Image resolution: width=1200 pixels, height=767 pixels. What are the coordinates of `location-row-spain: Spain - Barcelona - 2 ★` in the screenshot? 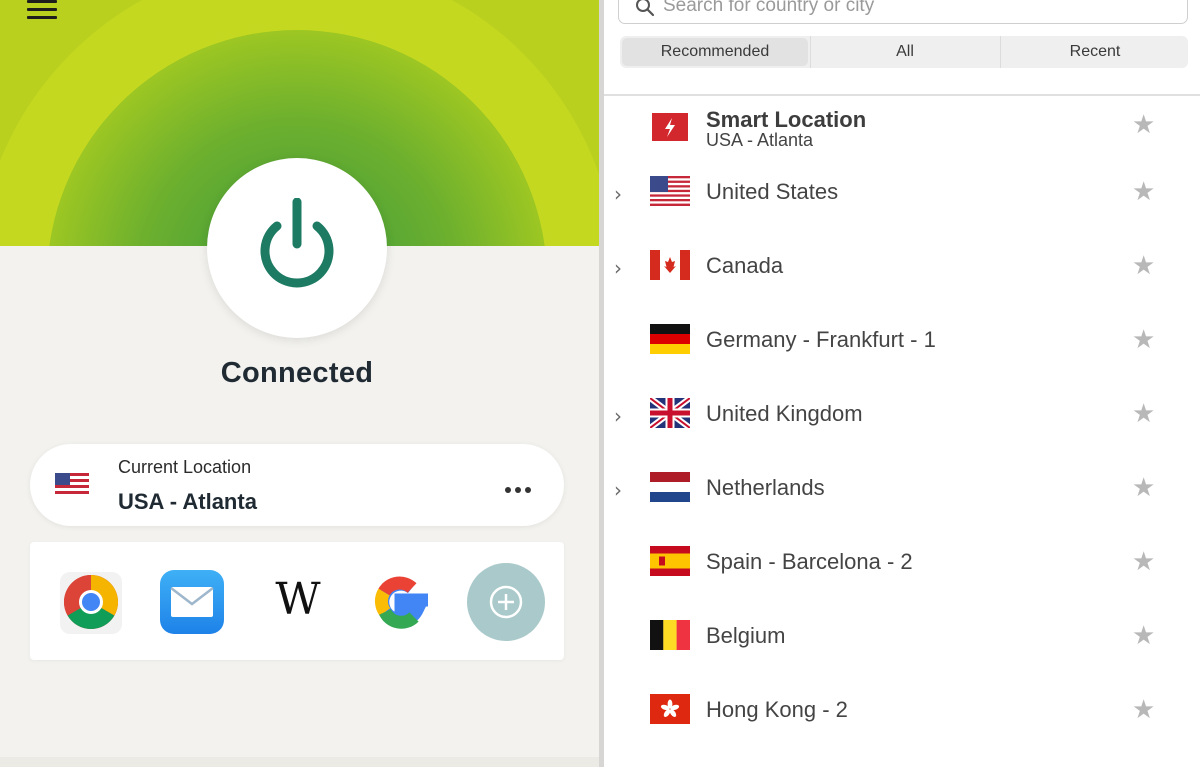 It's located at (902, 563).